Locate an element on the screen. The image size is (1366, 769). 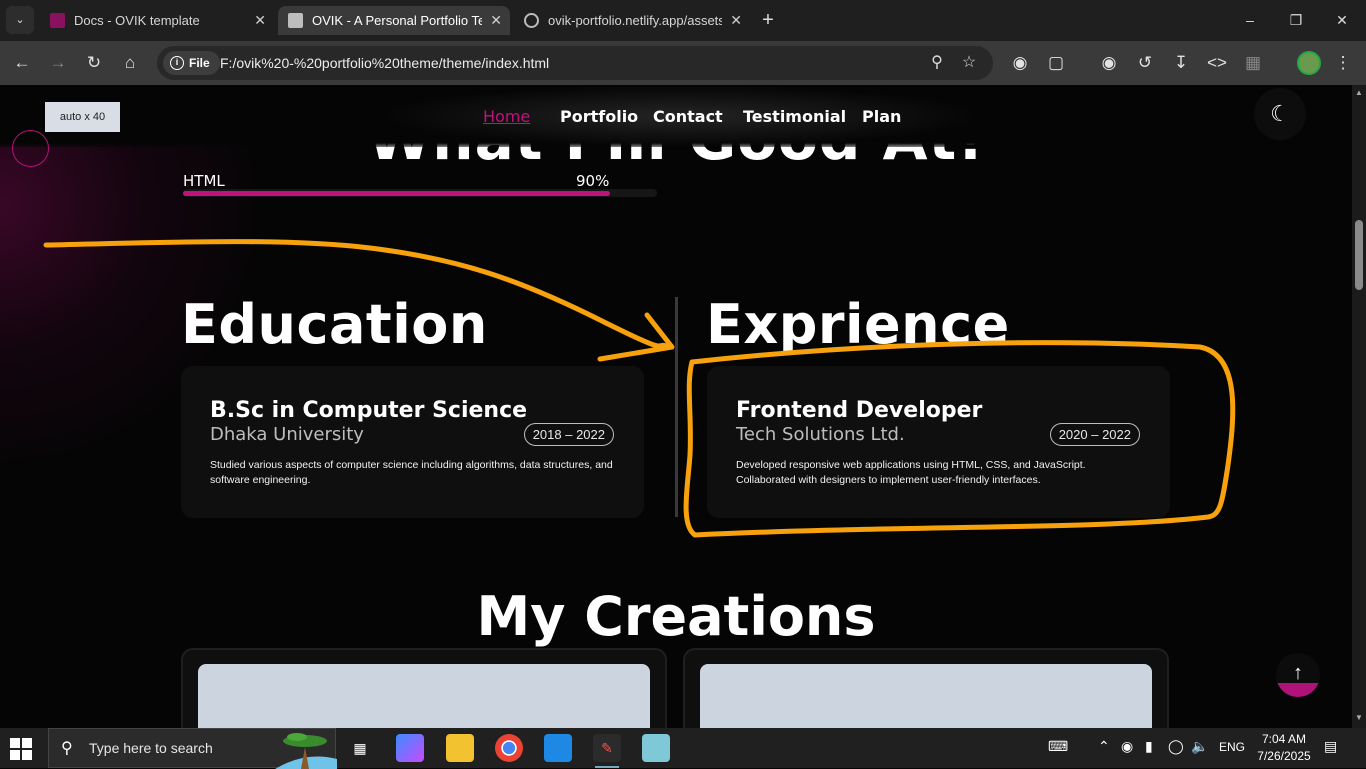
bookmark-star-icon: ☆ is located at coordinates (969, 63).